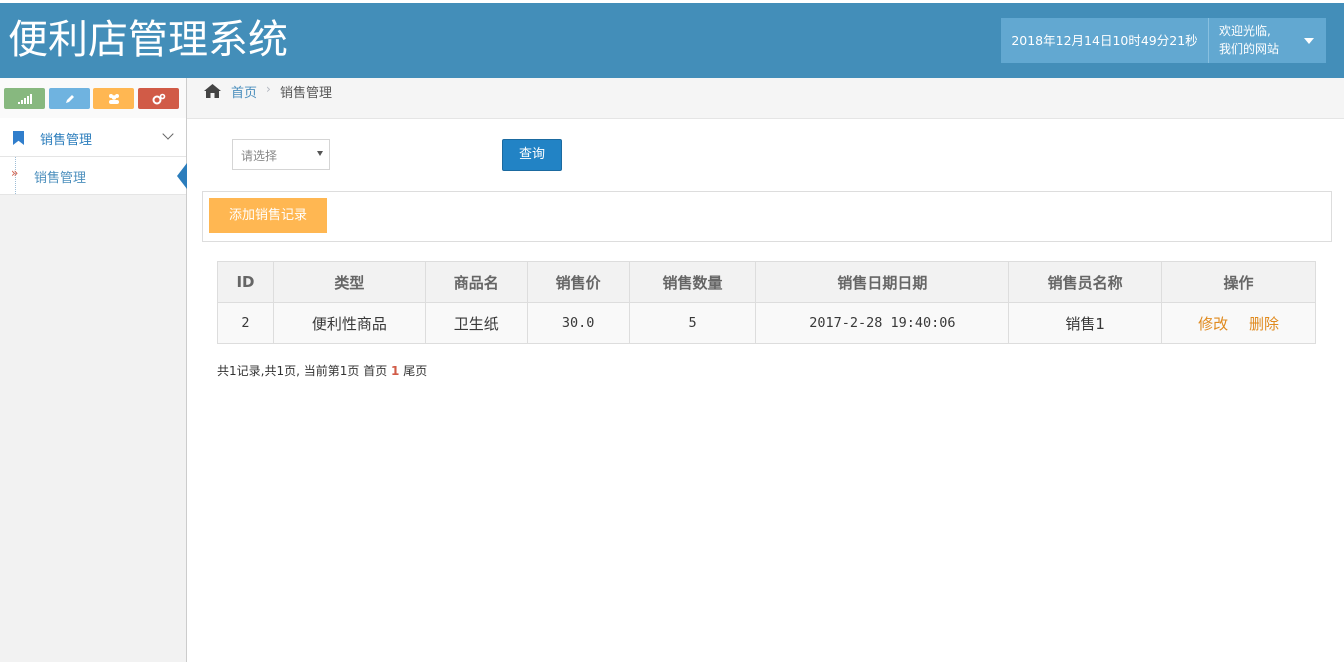 The image size is (1344, 662). I want to click on action-toolbar: 添加销售记录, so click(767, 216).